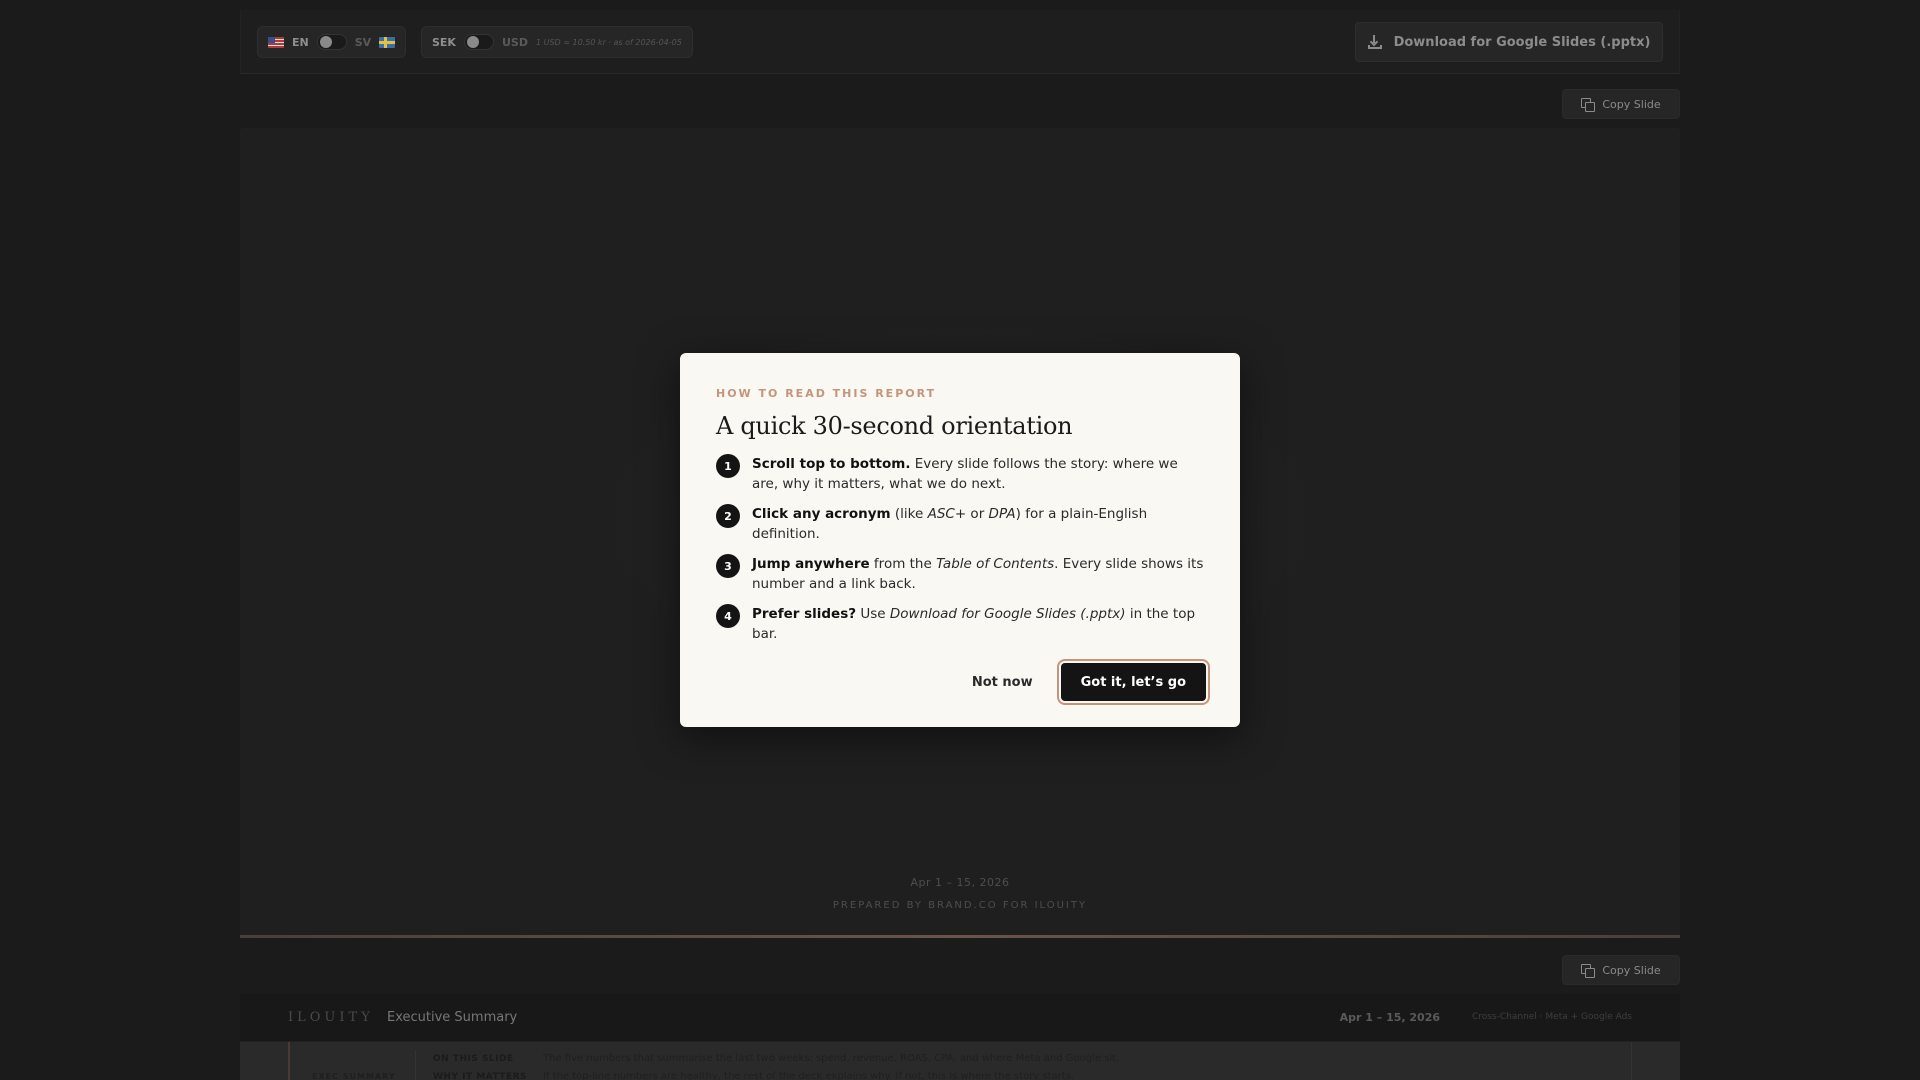 Image resolution: width=1920 pixels, height=1080 pixels. Describe the element at coordinates (960, 905) in the screenshot. I see `prepared-by: PREPARED BY BRAND.CO FOR ILOUITY` at that location.